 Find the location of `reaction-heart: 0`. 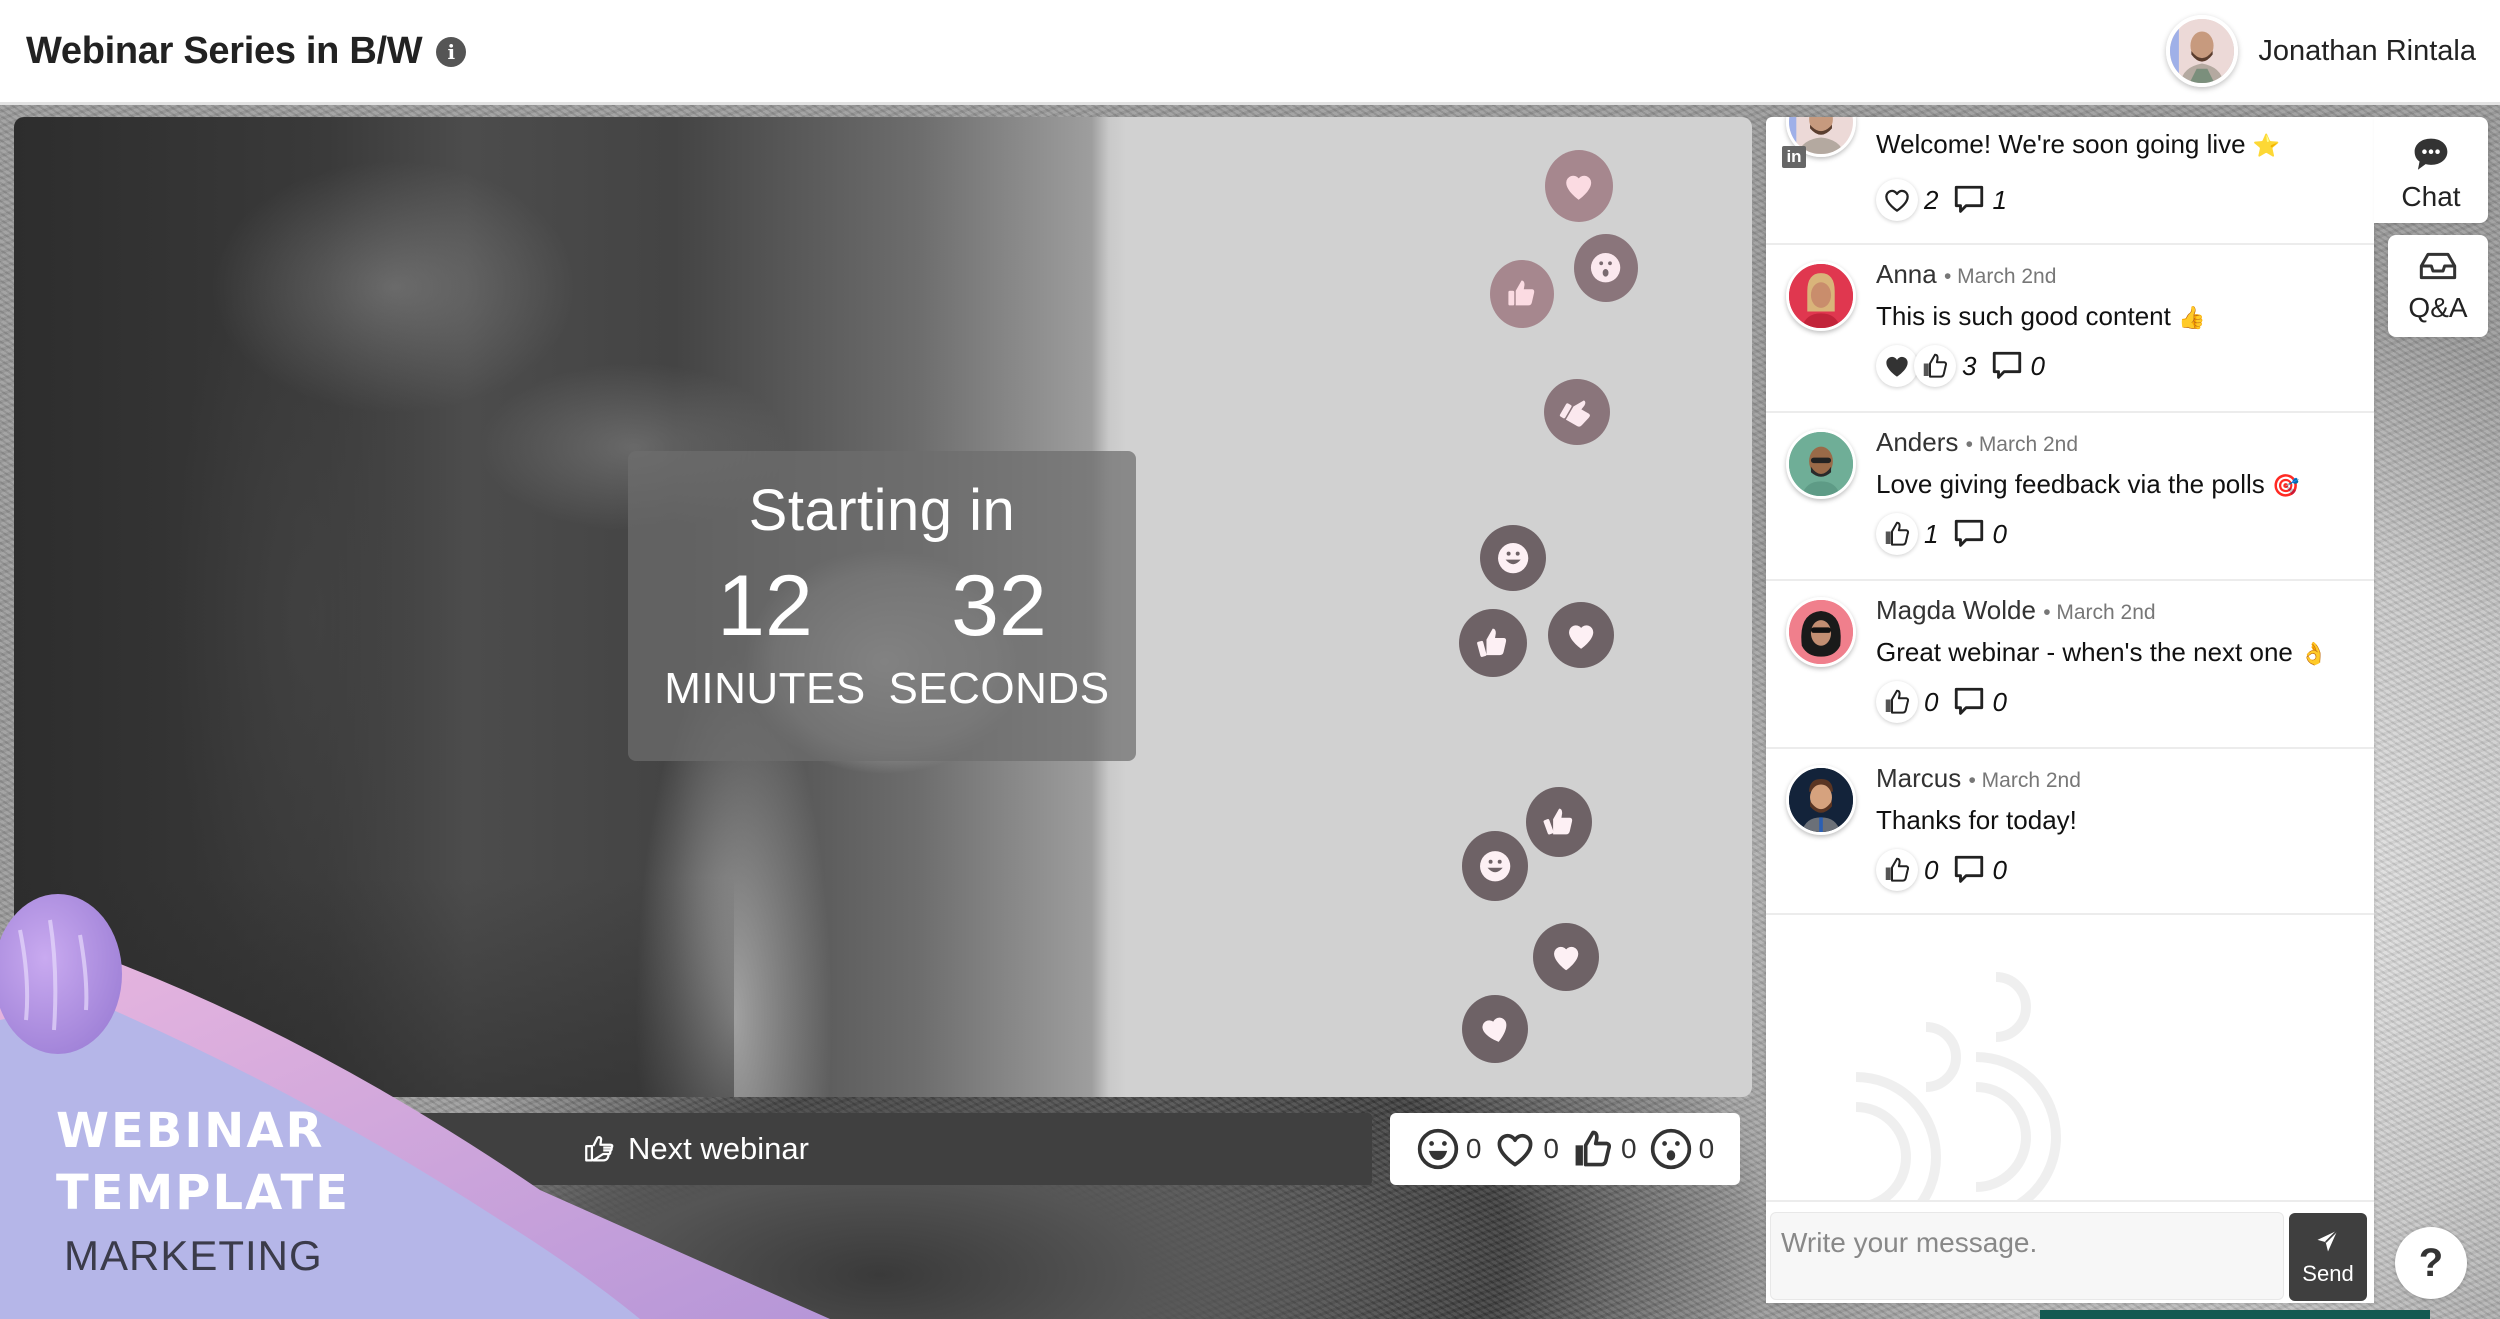

reaction-heart: 0 is located at coordinates (1526, 1149).